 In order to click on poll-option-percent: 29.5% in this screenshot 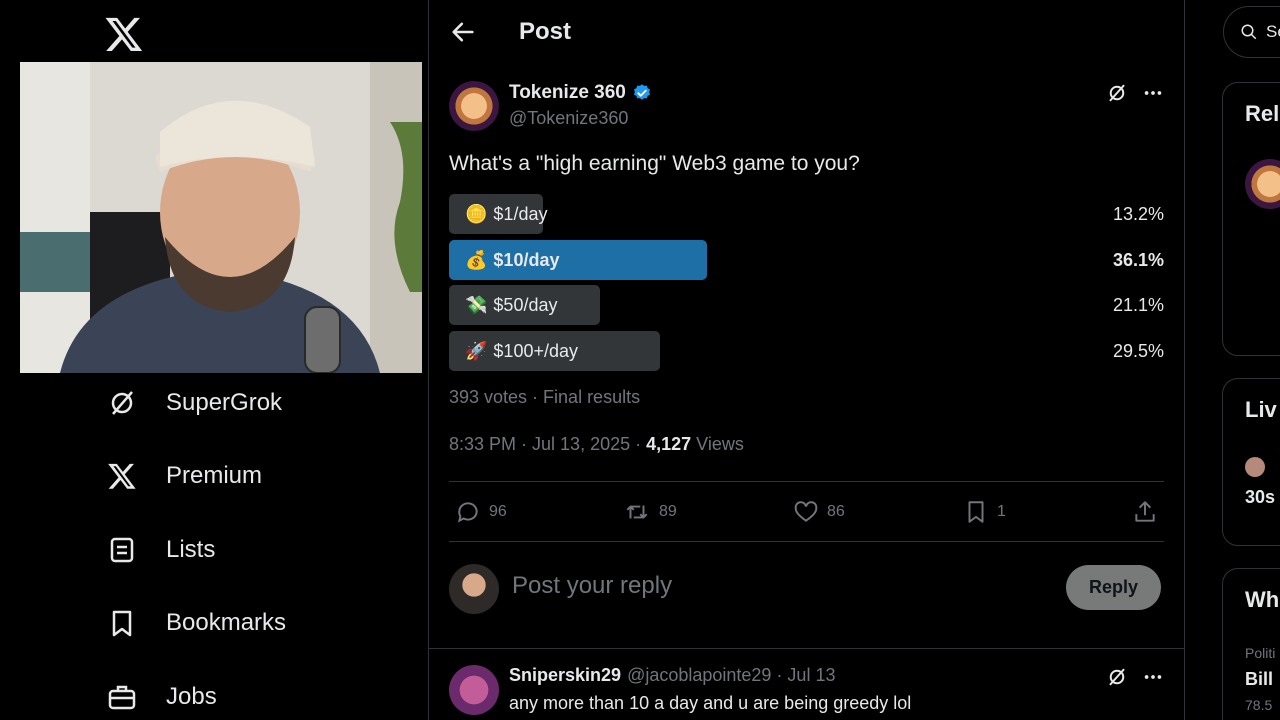, I will do `click(1138, 350)`.